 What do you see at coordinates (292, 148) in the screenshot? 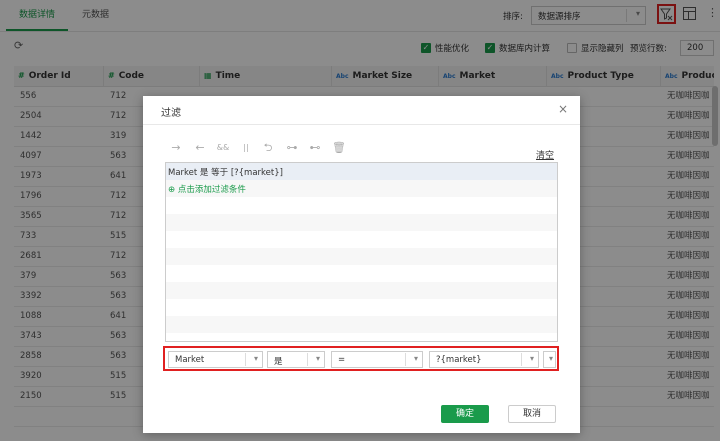
I see `insert-above-icon: ⊶` at bounding box center [292, 148].